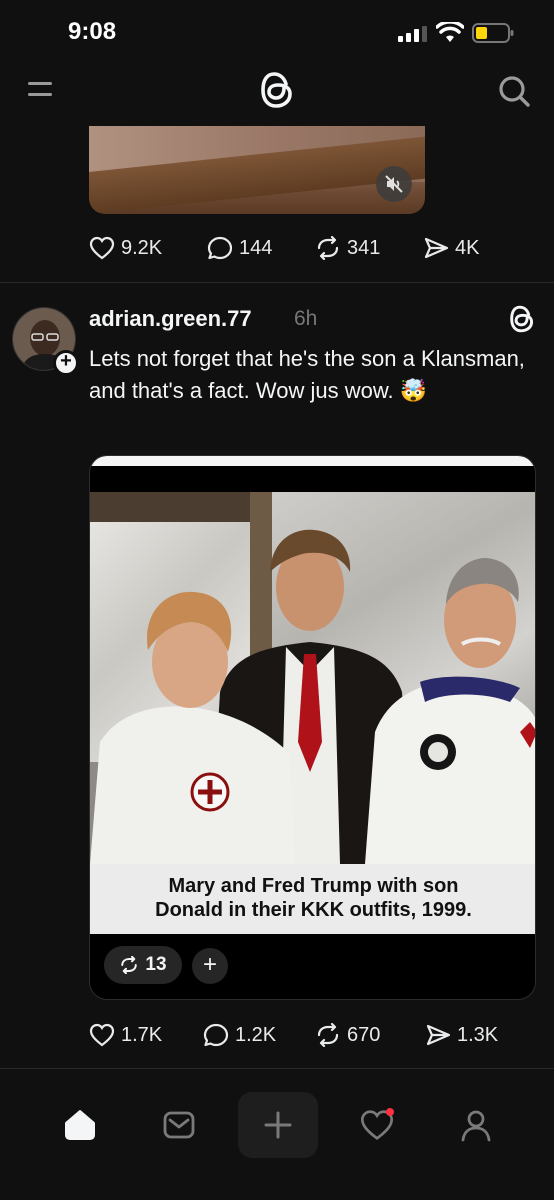 The image size is (554, 1200). I want to click on like-count: 9.2K, so click(142, 247).